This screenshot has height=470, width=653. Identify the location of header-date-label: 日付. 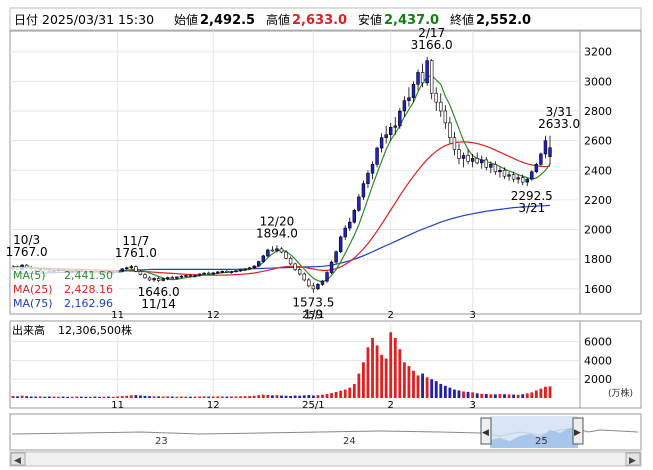
(26, 20).